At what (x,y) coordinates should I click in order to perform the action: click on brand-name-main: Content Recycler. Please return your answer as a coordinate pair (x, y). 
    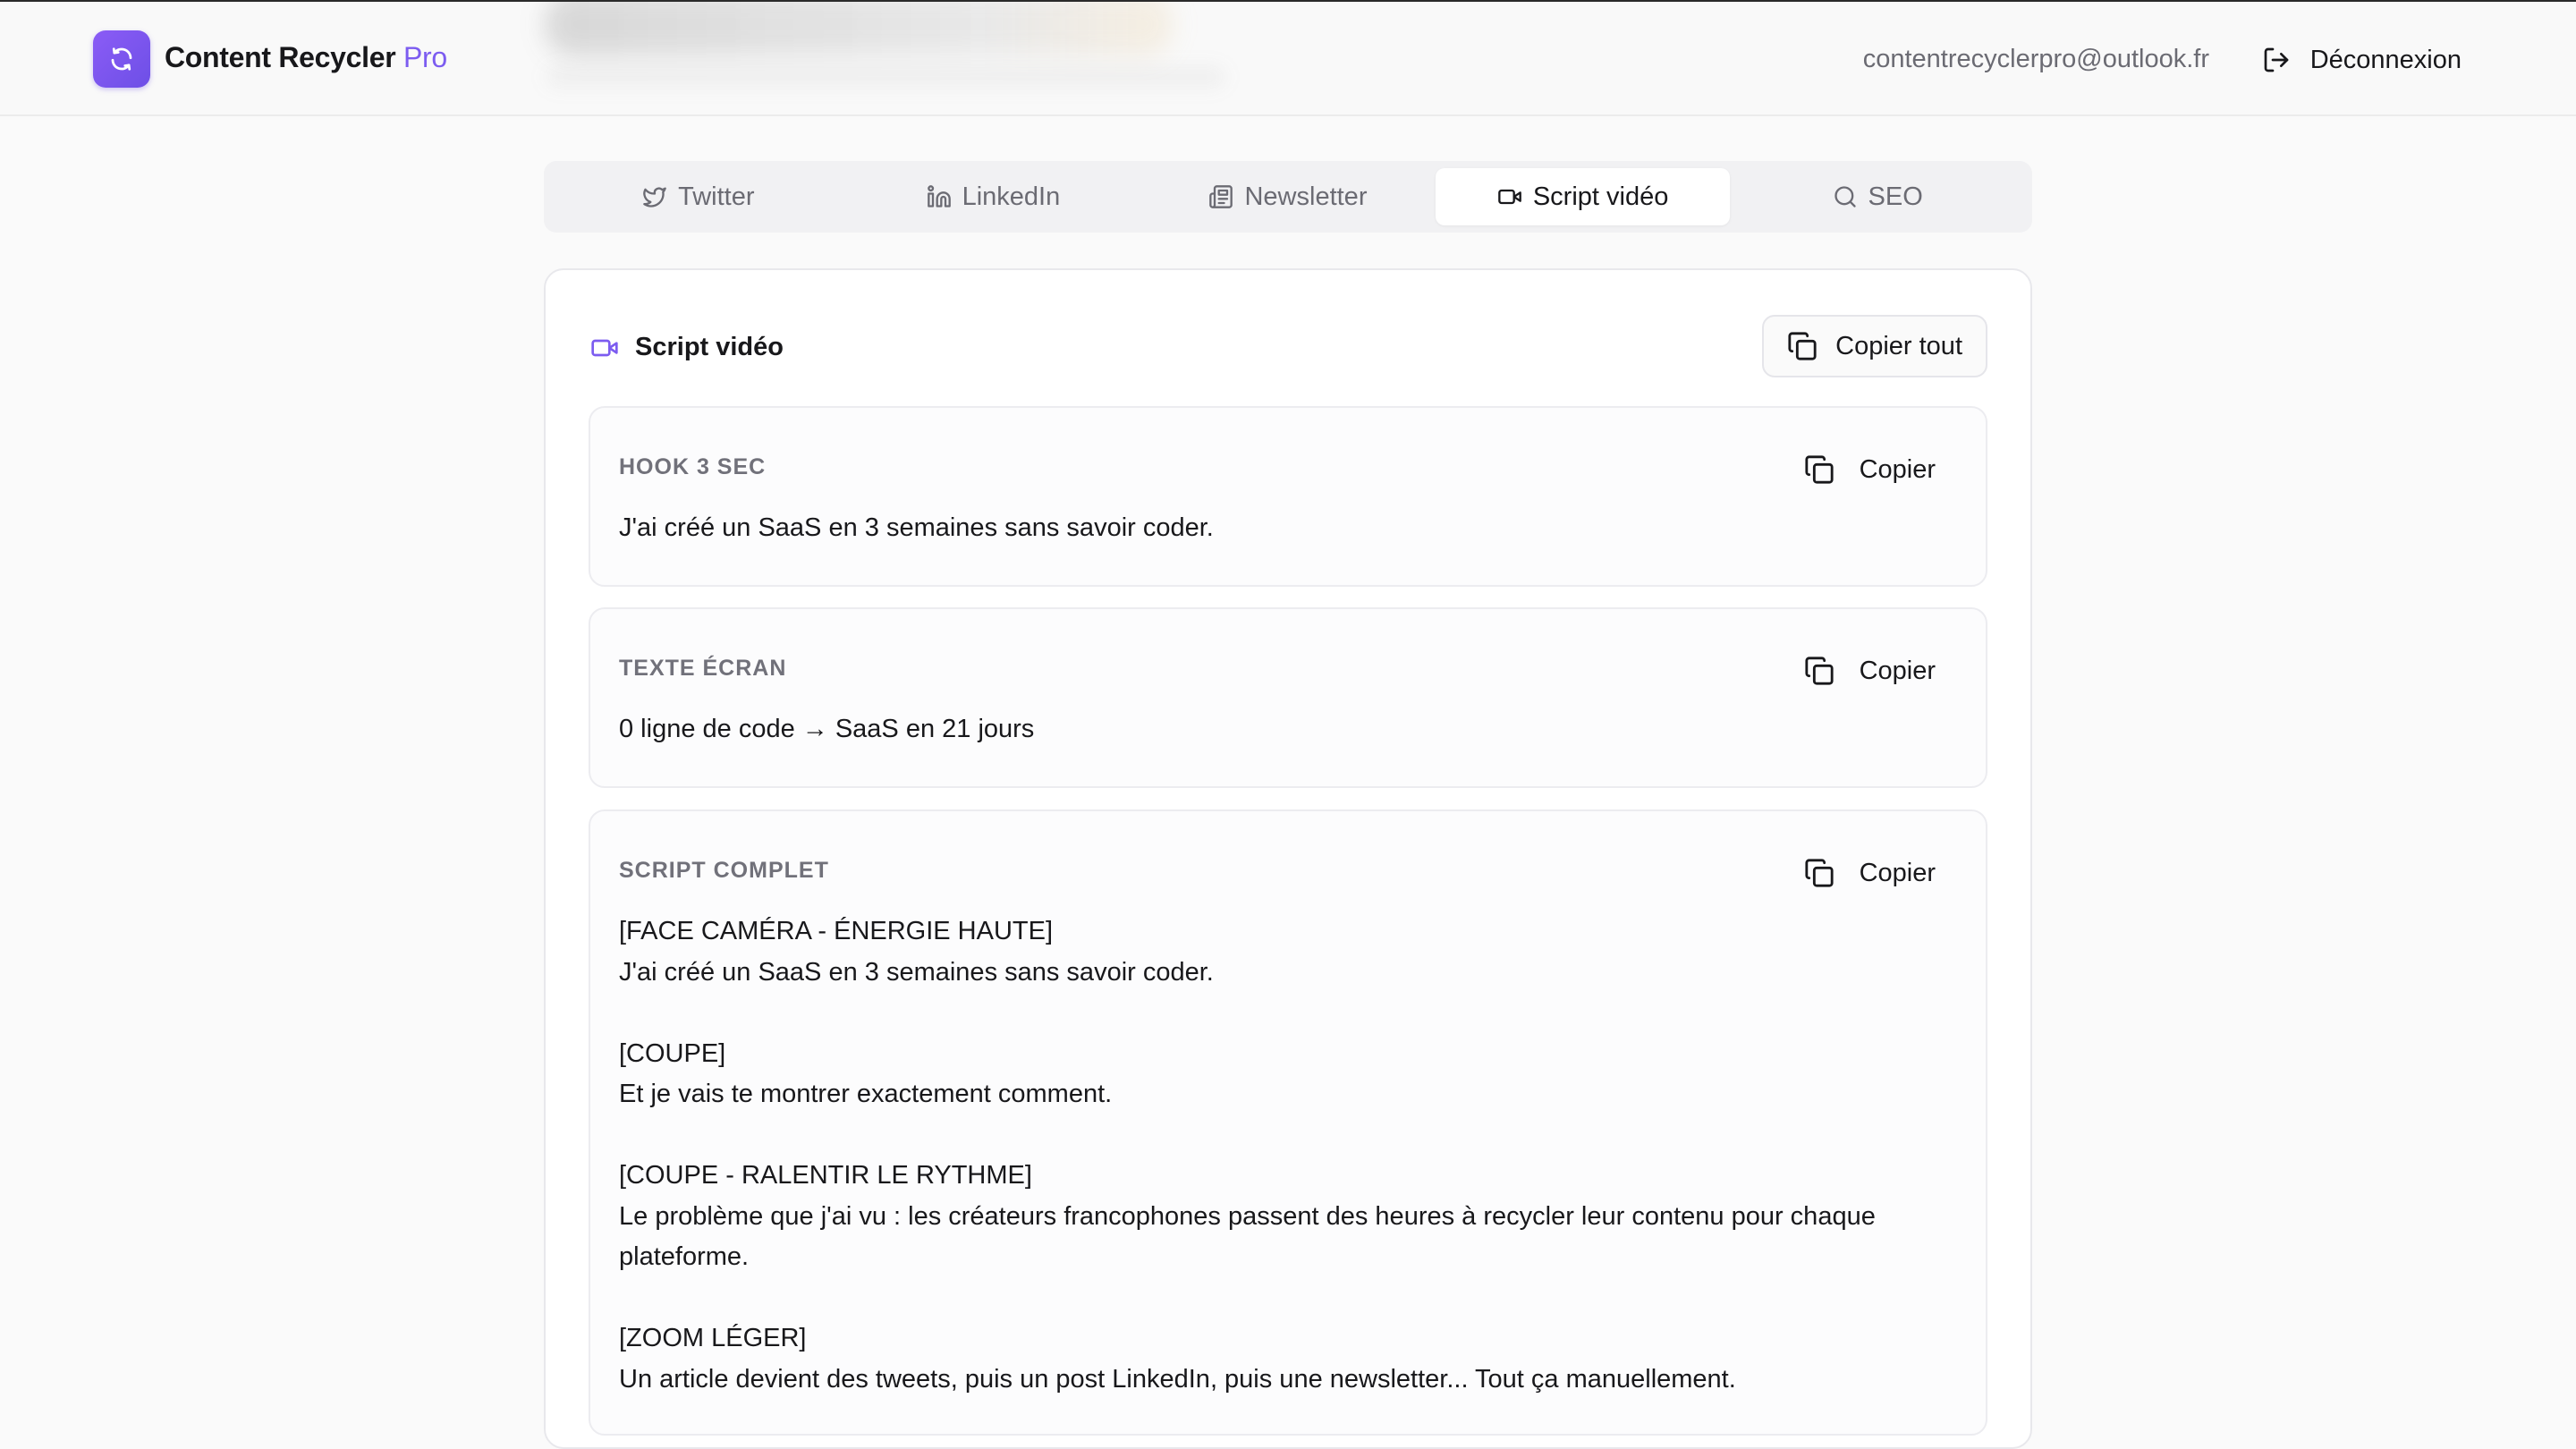
    Looking at the image, I should click on (280, 57).